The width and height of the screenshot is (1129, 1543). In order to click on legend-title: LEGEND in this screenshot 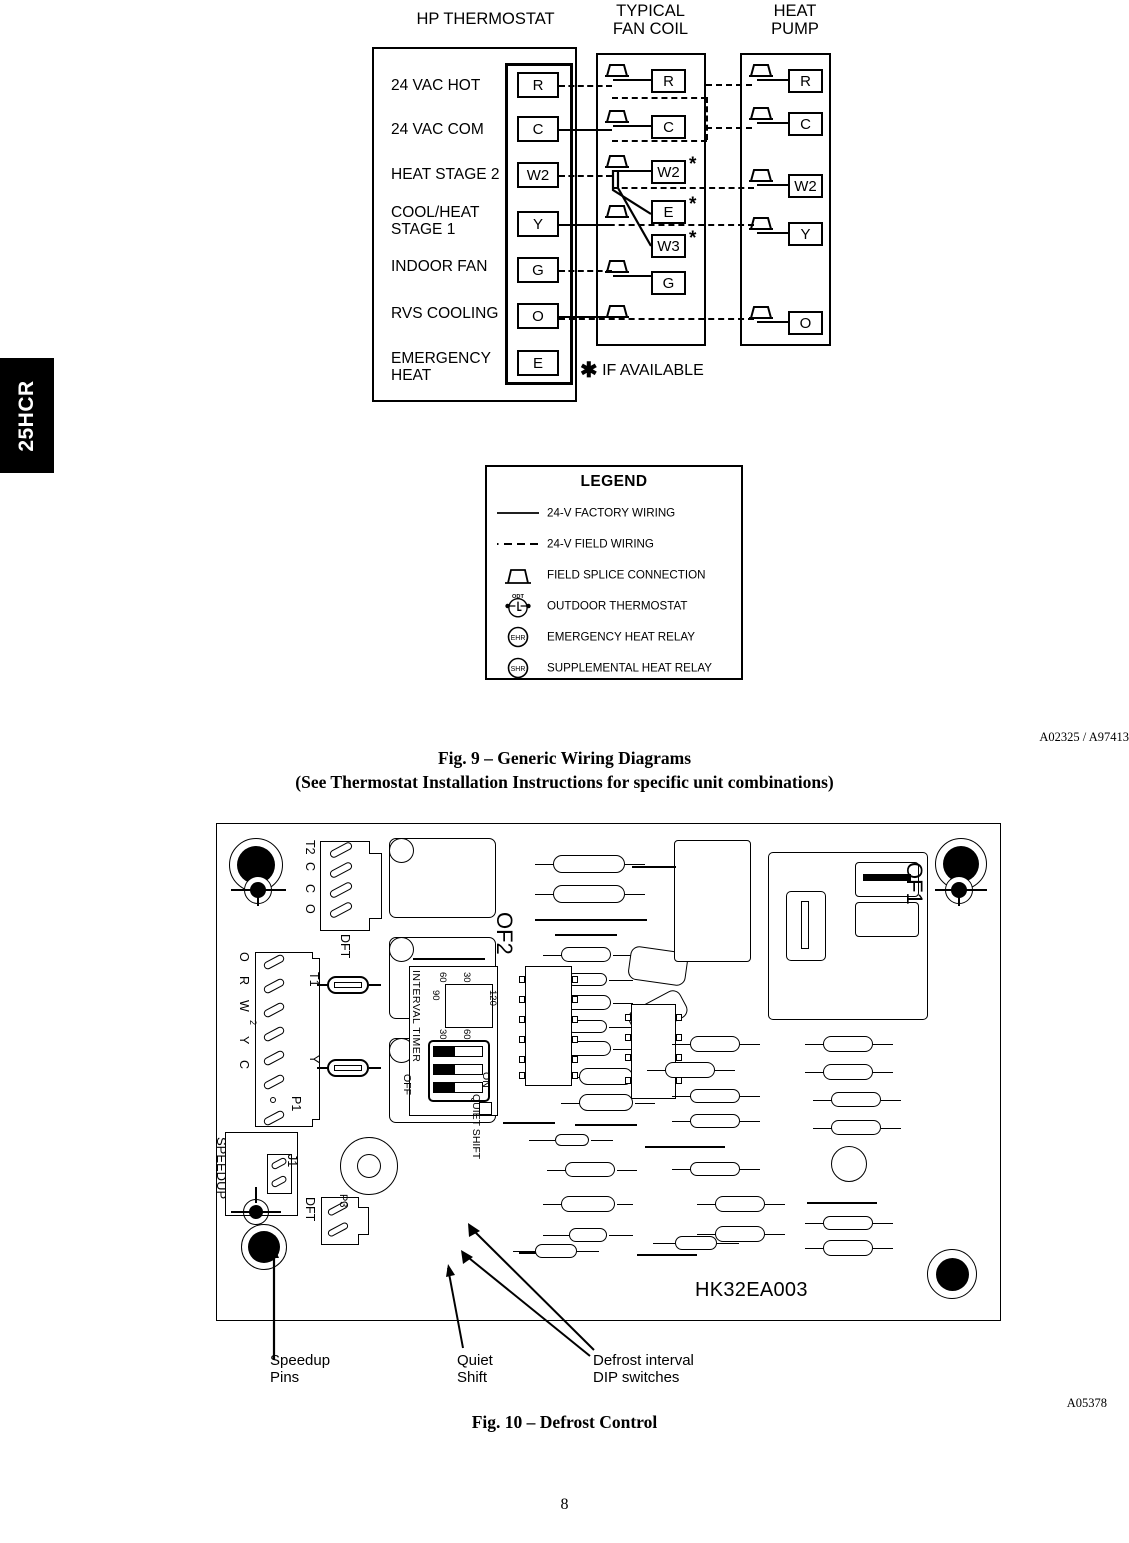, I will do `click(614, 481)`.